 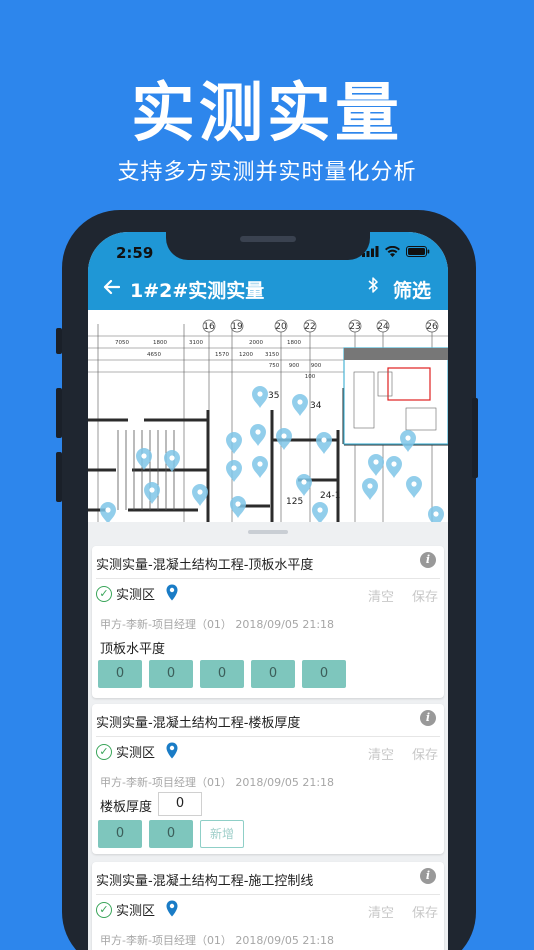 I want to click on axis-label: 22, so click(x=309, y=327).